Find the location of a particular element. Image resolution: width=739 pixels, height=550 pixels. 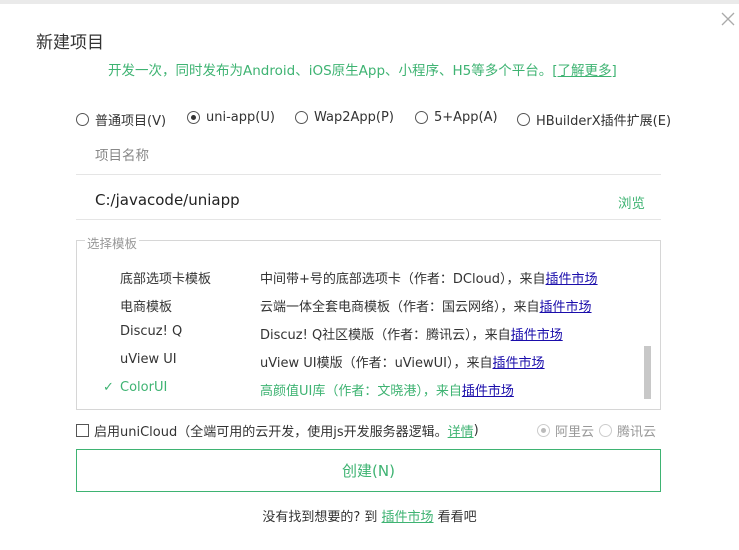

radio-aliyun: 阿里云 is located at coordinates (565, 430).